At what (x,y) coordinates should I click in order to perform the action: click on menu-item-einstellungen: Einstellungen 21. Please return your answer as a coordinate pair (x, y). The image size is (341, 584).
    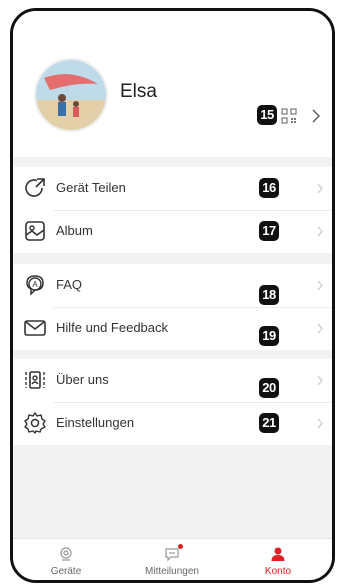
    Looking at the image, I should click on (172, 423).